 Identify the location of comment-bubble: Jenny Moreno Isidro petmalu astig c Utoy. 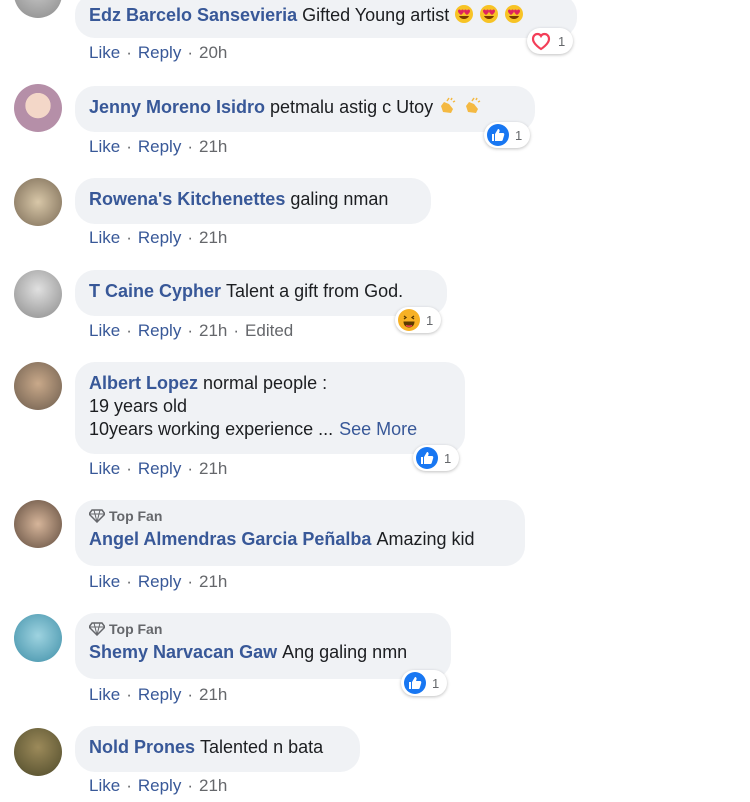
(305, 109).